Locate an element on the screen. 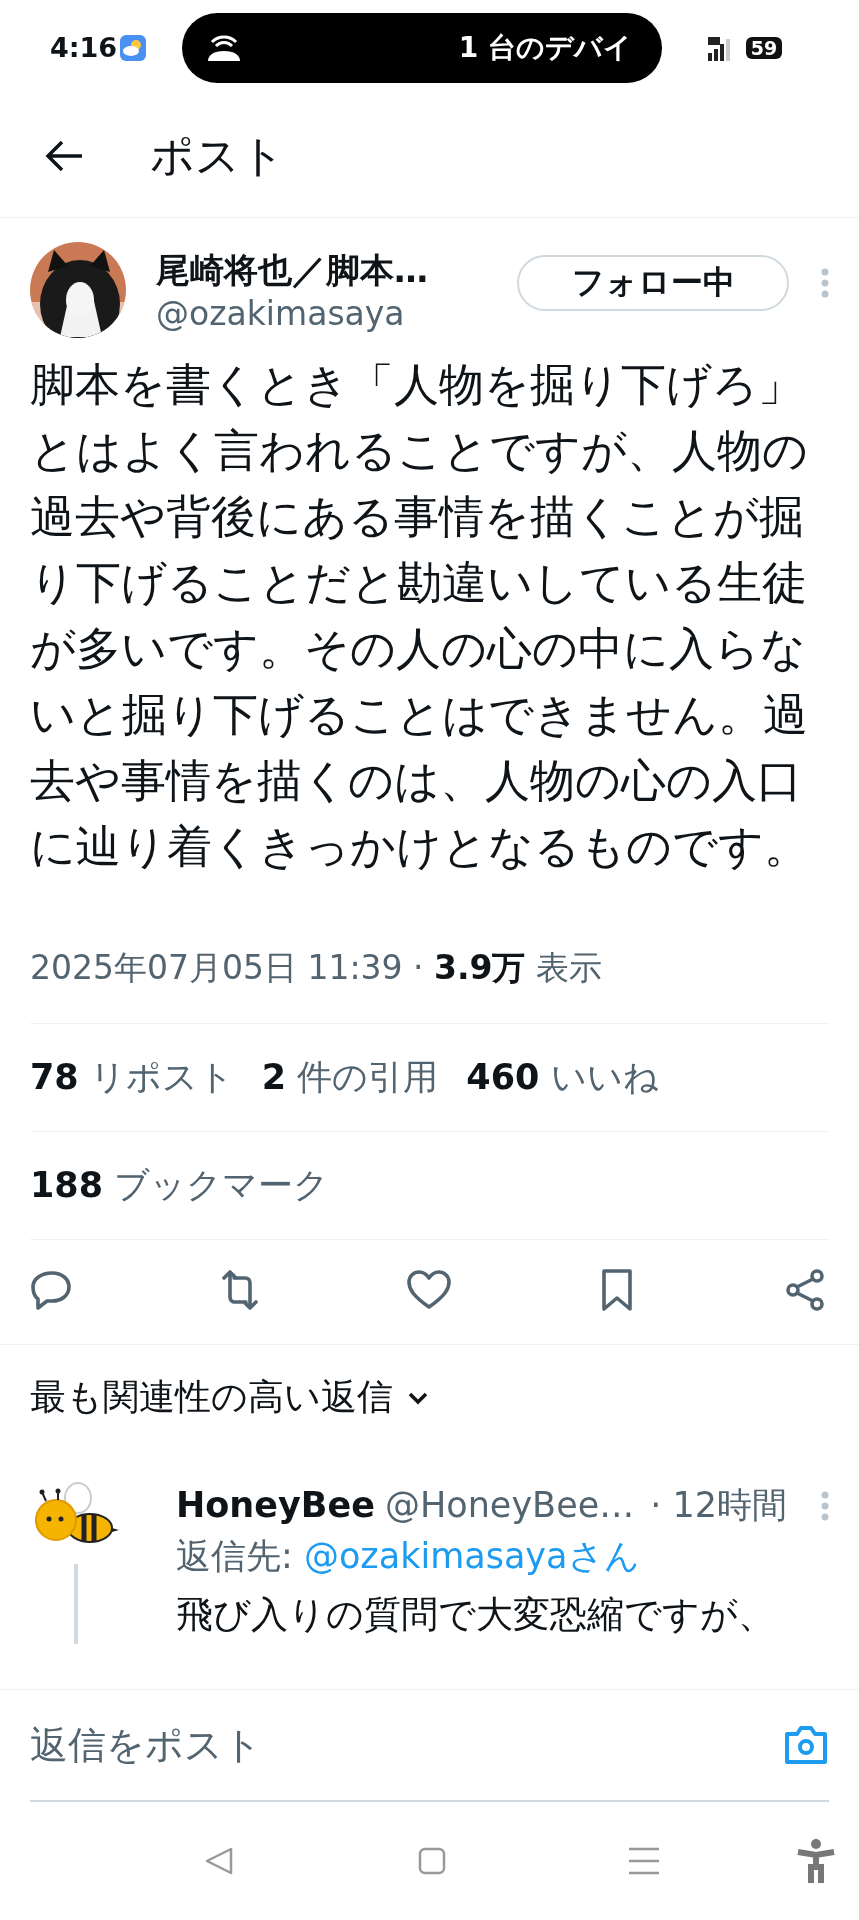  reply-text: 飛び入りの質問で大変恐縮ですが、 is located at coordinates (476, 1615).